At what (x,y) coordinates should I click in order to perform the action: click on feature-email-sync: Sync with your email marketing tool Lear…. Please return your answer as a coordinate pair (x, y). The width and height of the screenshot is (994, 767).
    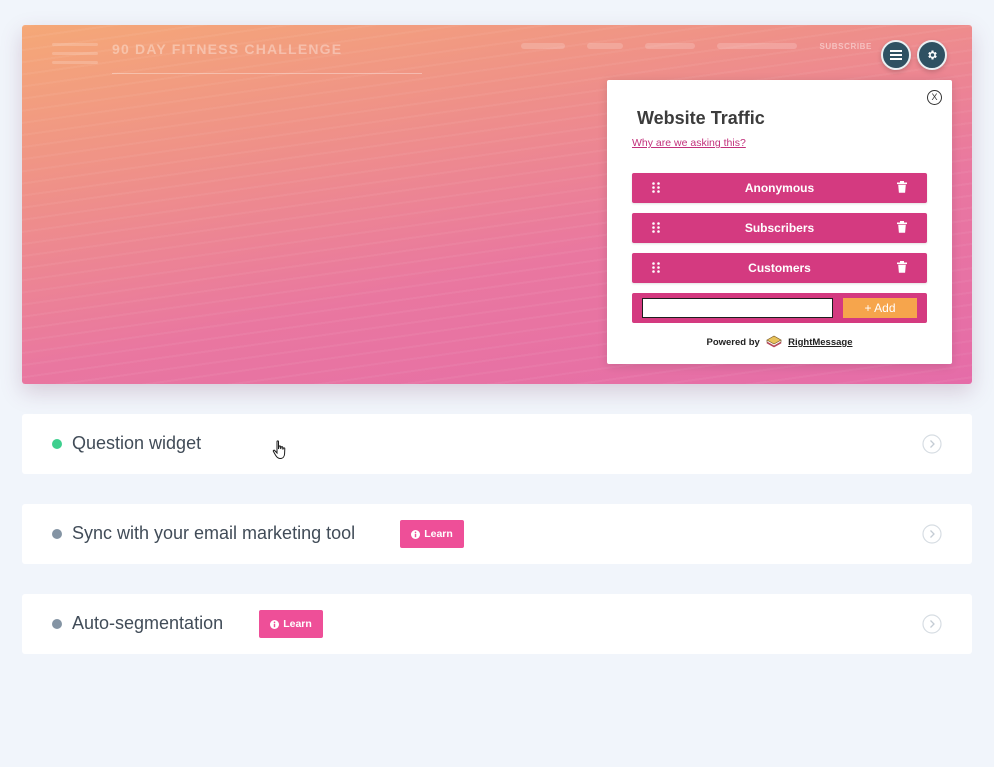
    Looking at the image, I should click on (497, 534).